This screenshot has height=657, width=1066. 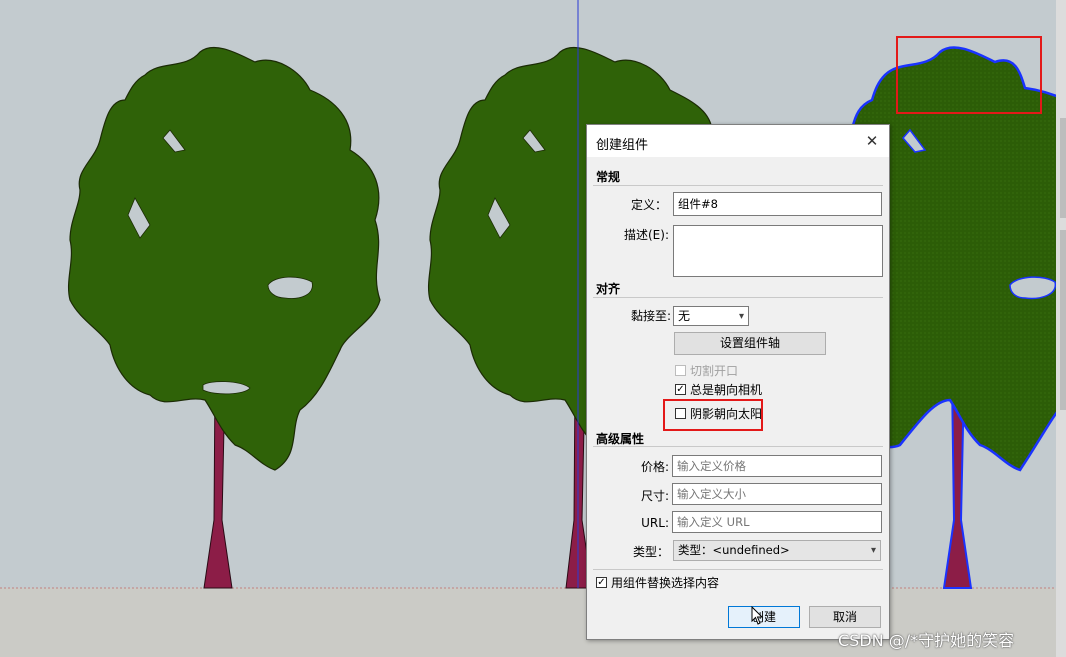 I want to click on bottom-separator, so click(x=738, y=569).